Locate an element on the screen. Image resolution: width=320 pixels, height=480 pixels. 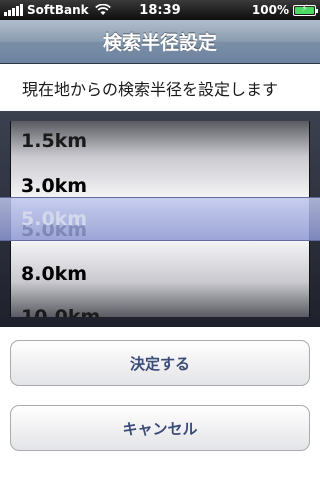
picker-option: 10.0km is located at coordinates (160, 306).